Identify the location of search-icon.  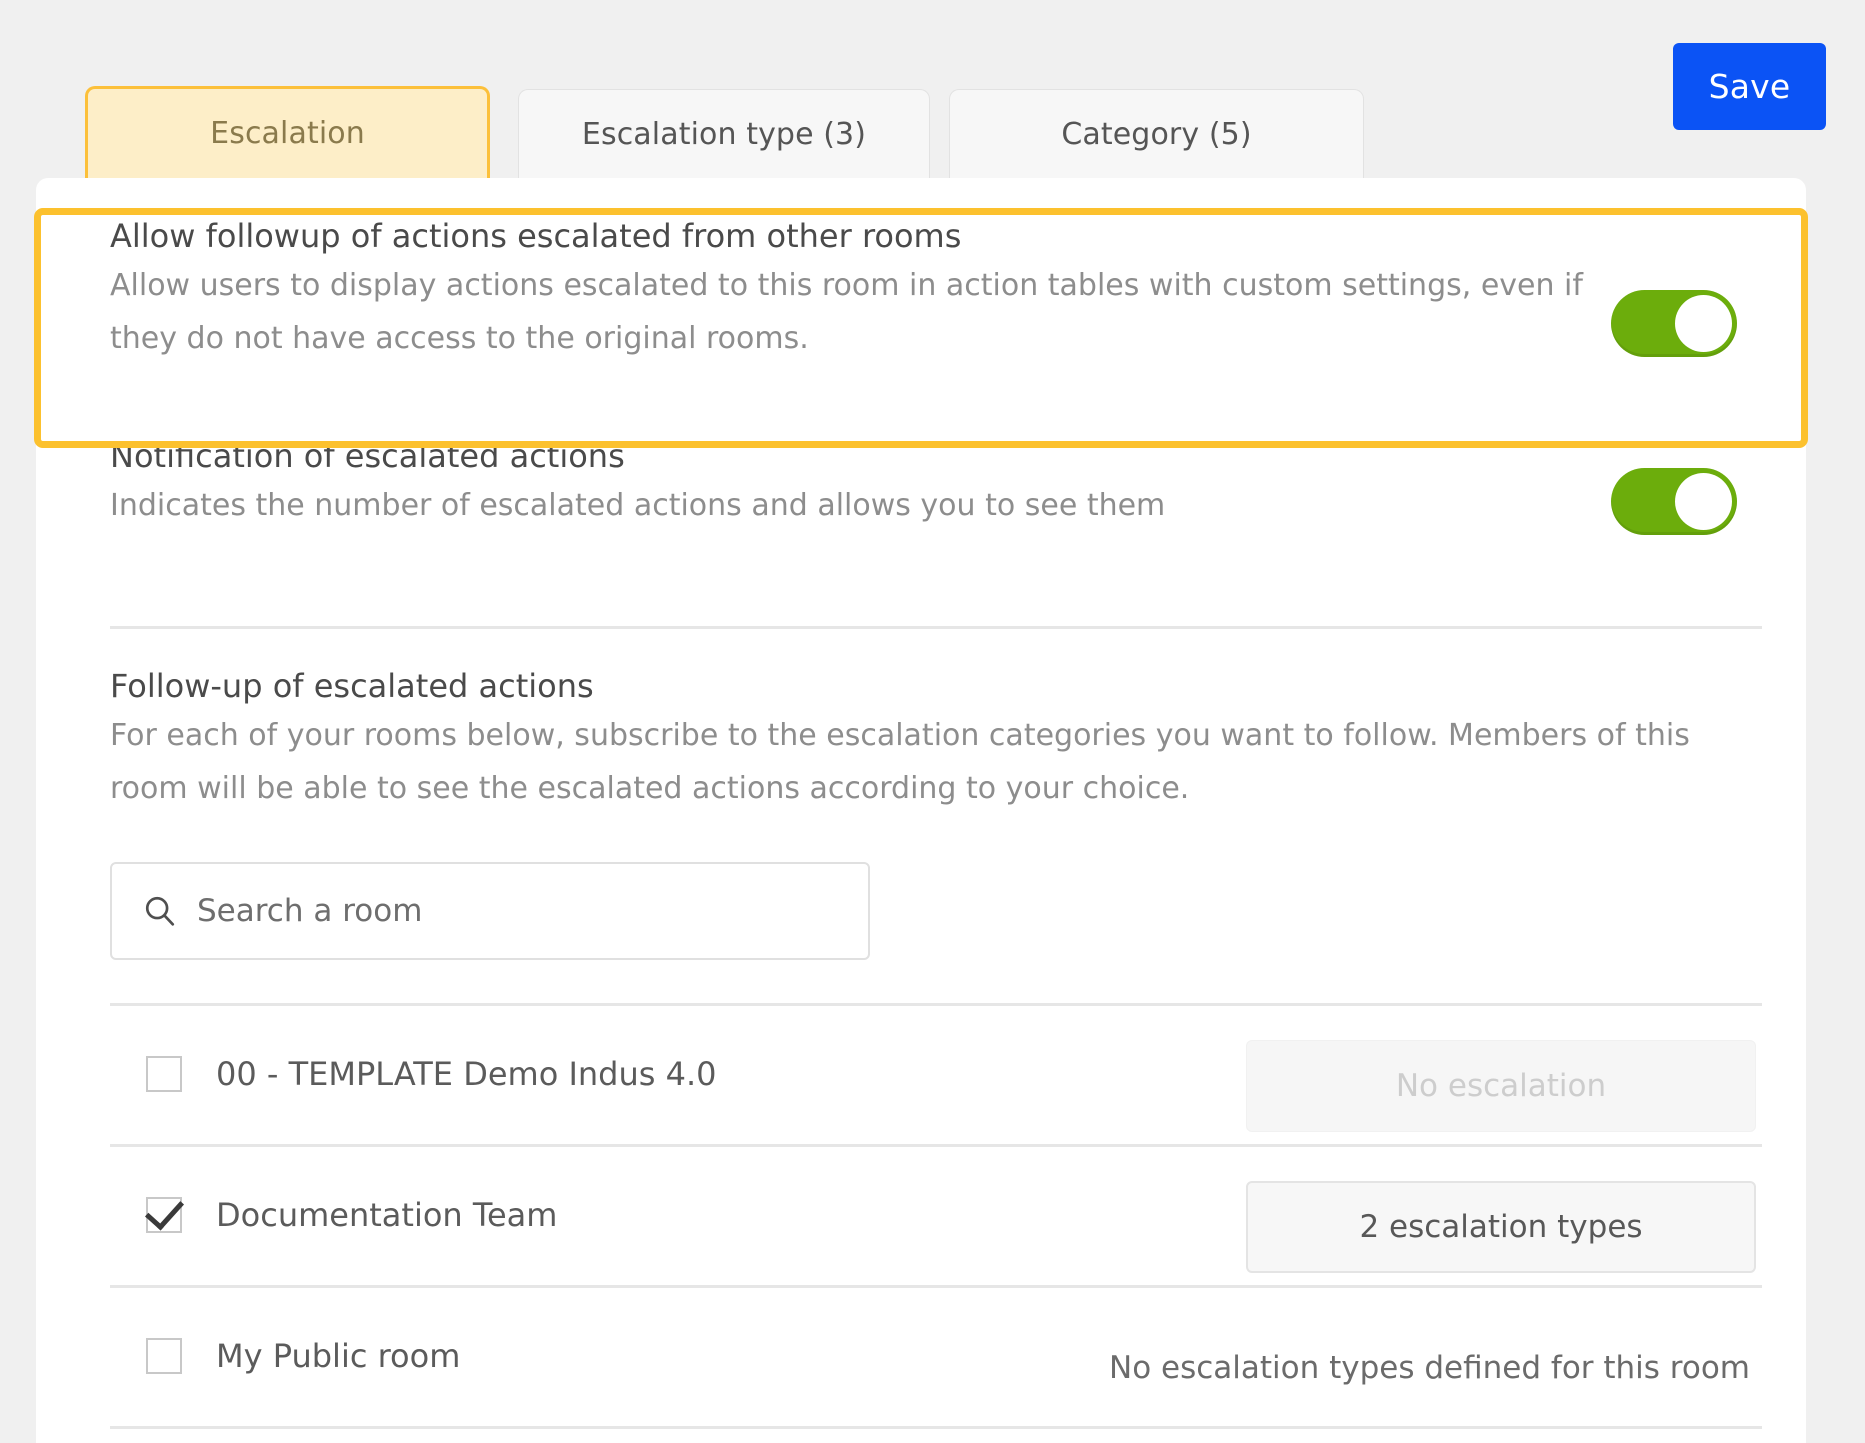
(160, 911).